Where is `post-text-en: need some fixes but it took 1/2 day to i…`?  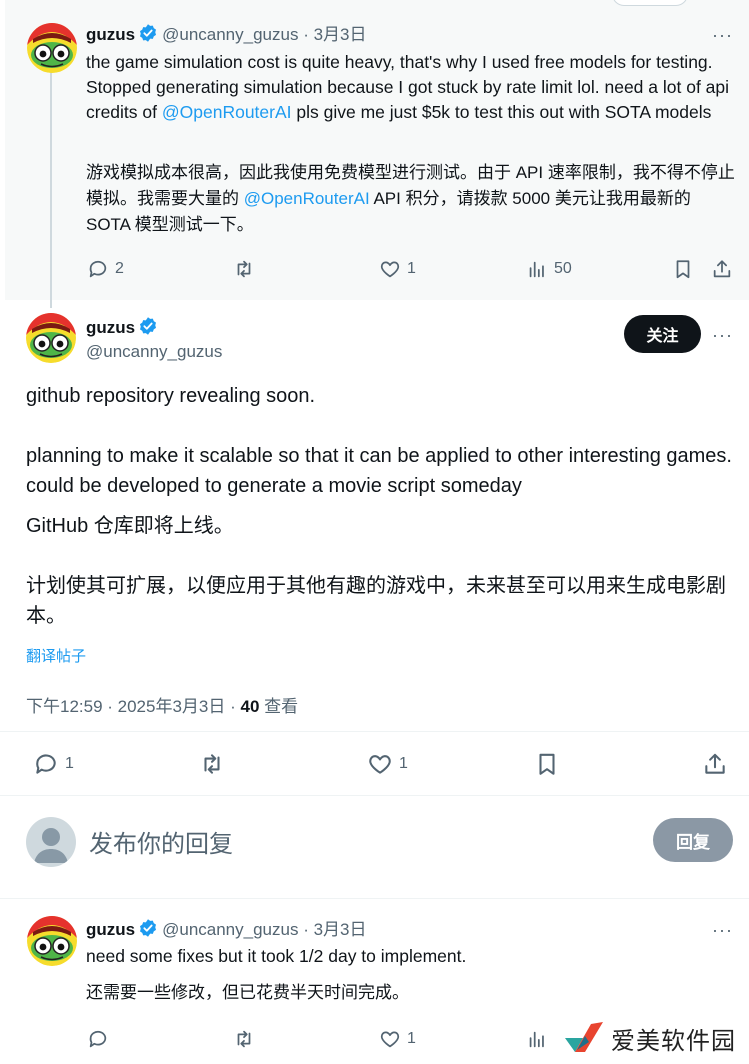 post-text-en: need some fixes but it took 1/2 day to i… is located at coordinates (276, 956).